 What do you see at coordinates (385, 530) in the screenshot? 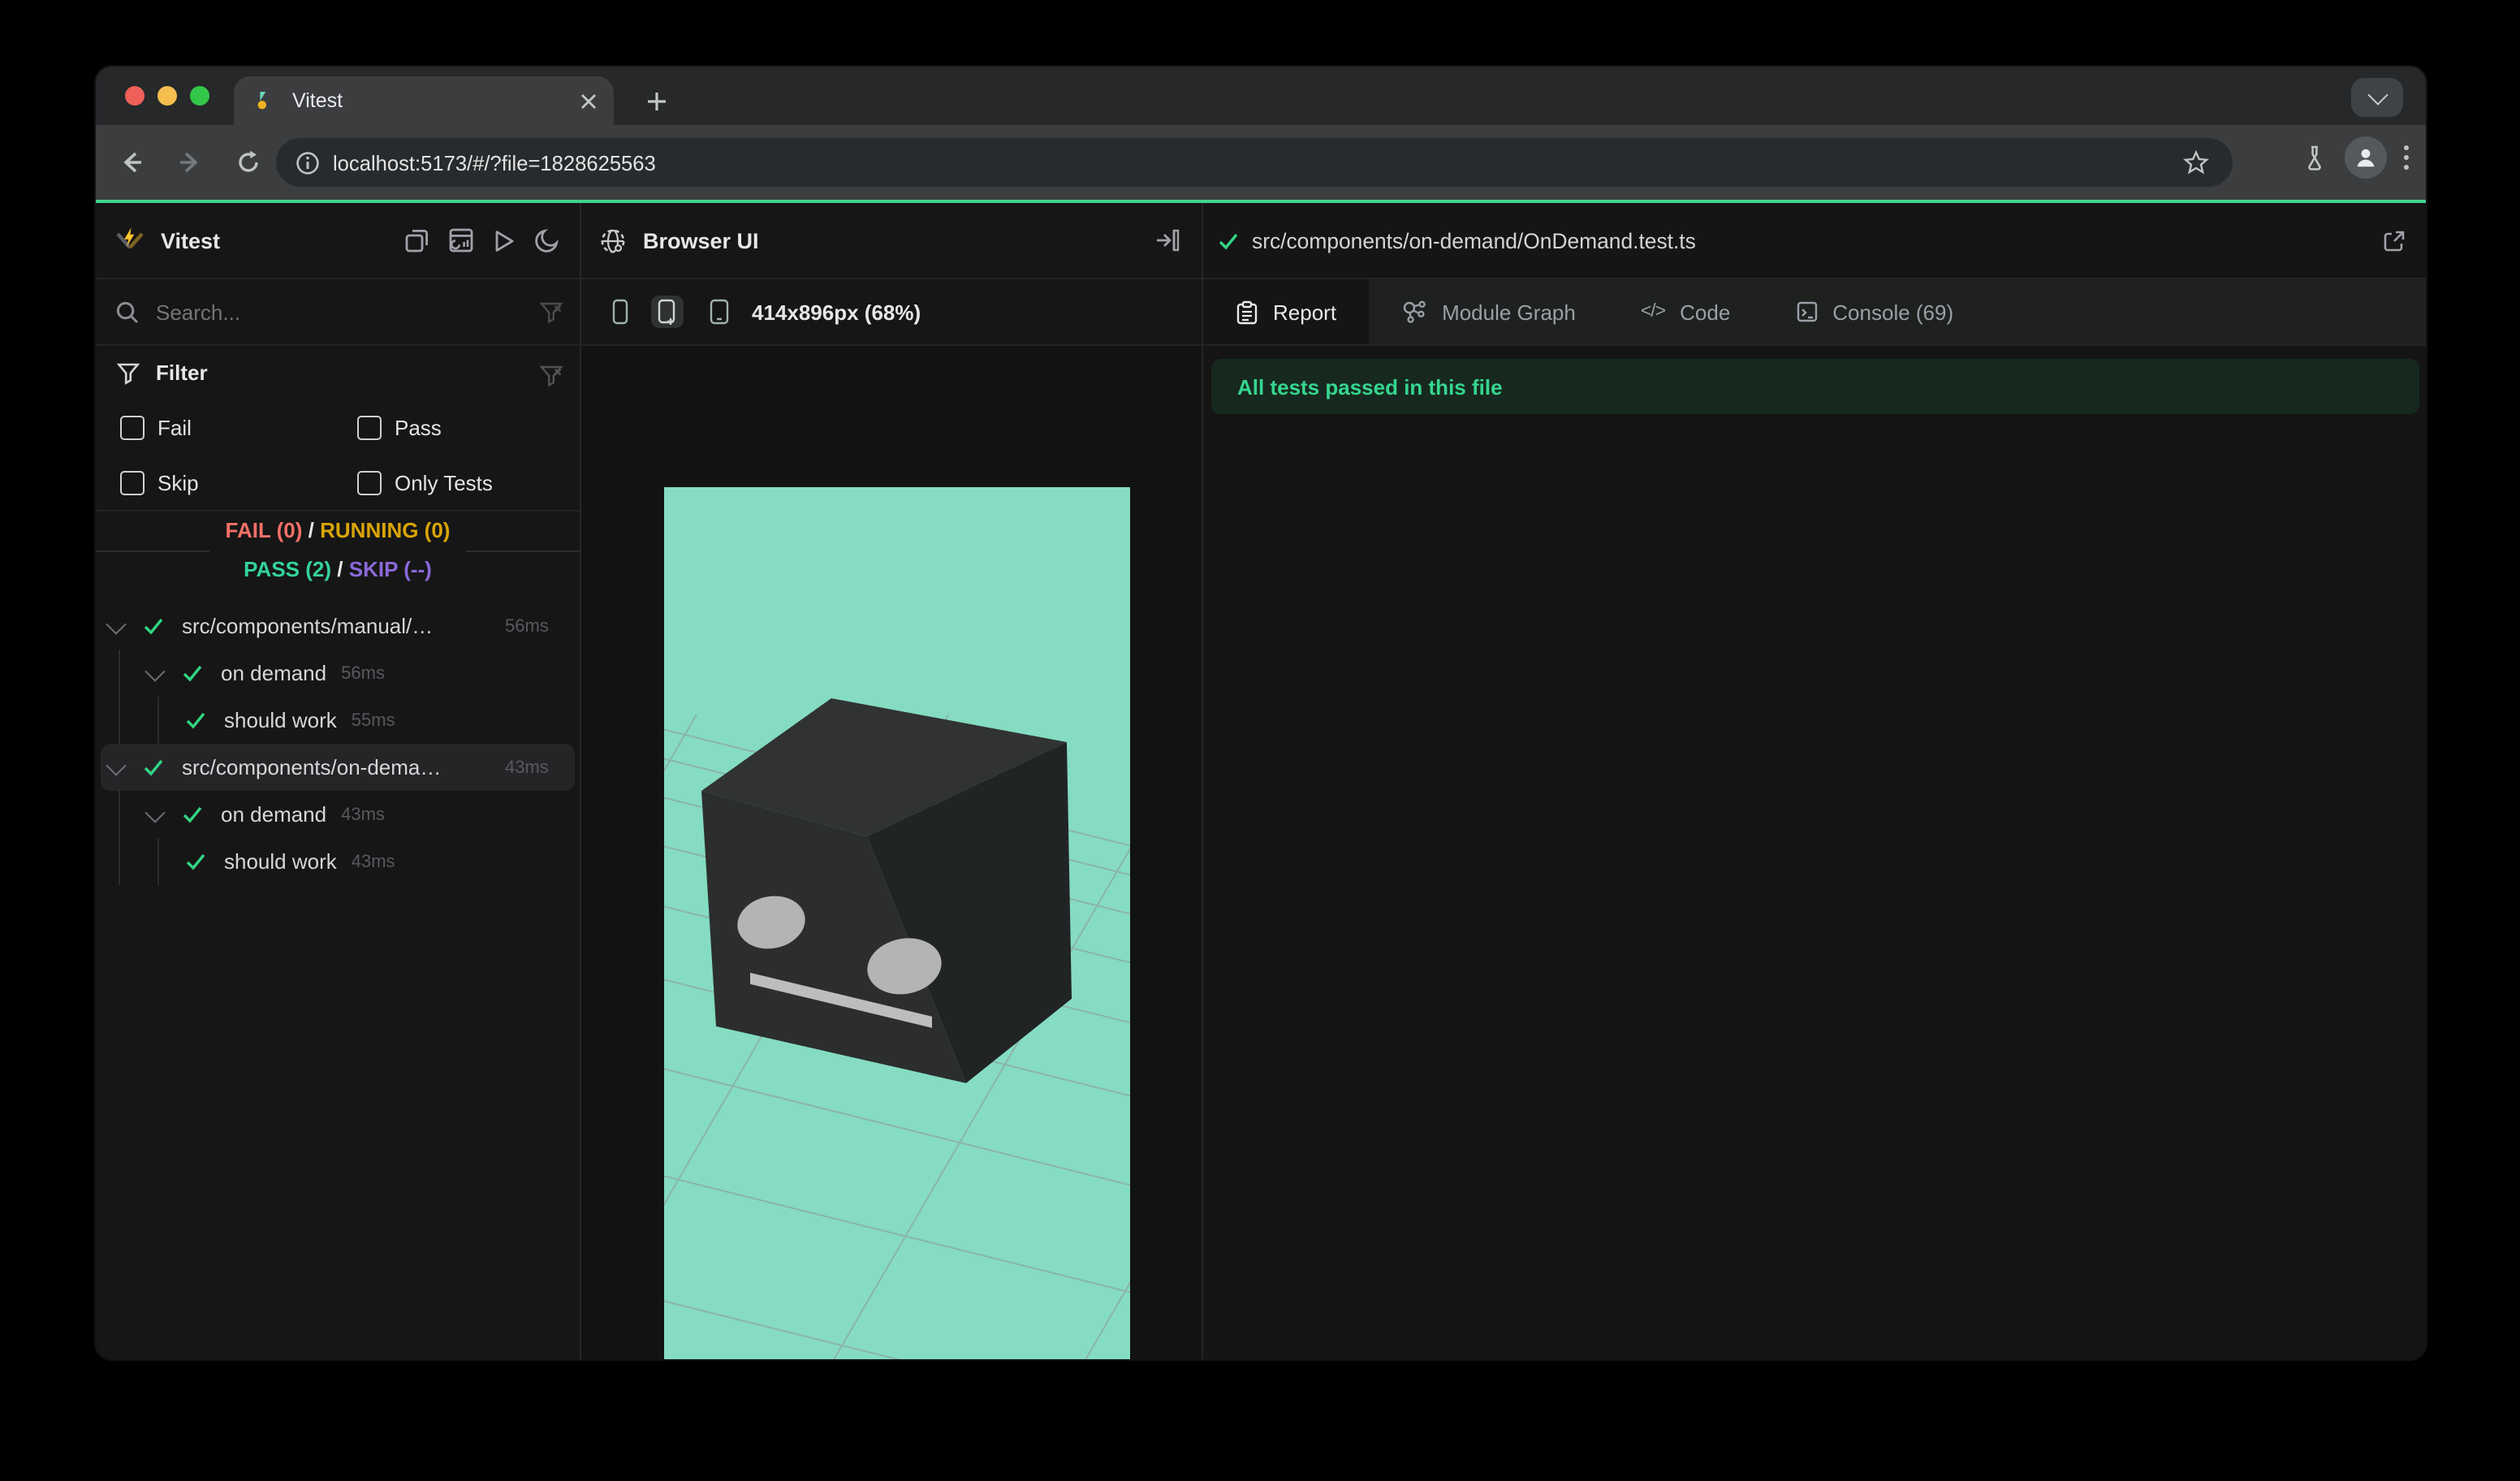
I see `running-count: RUNNING (0)` at bounding box center [385, 530].